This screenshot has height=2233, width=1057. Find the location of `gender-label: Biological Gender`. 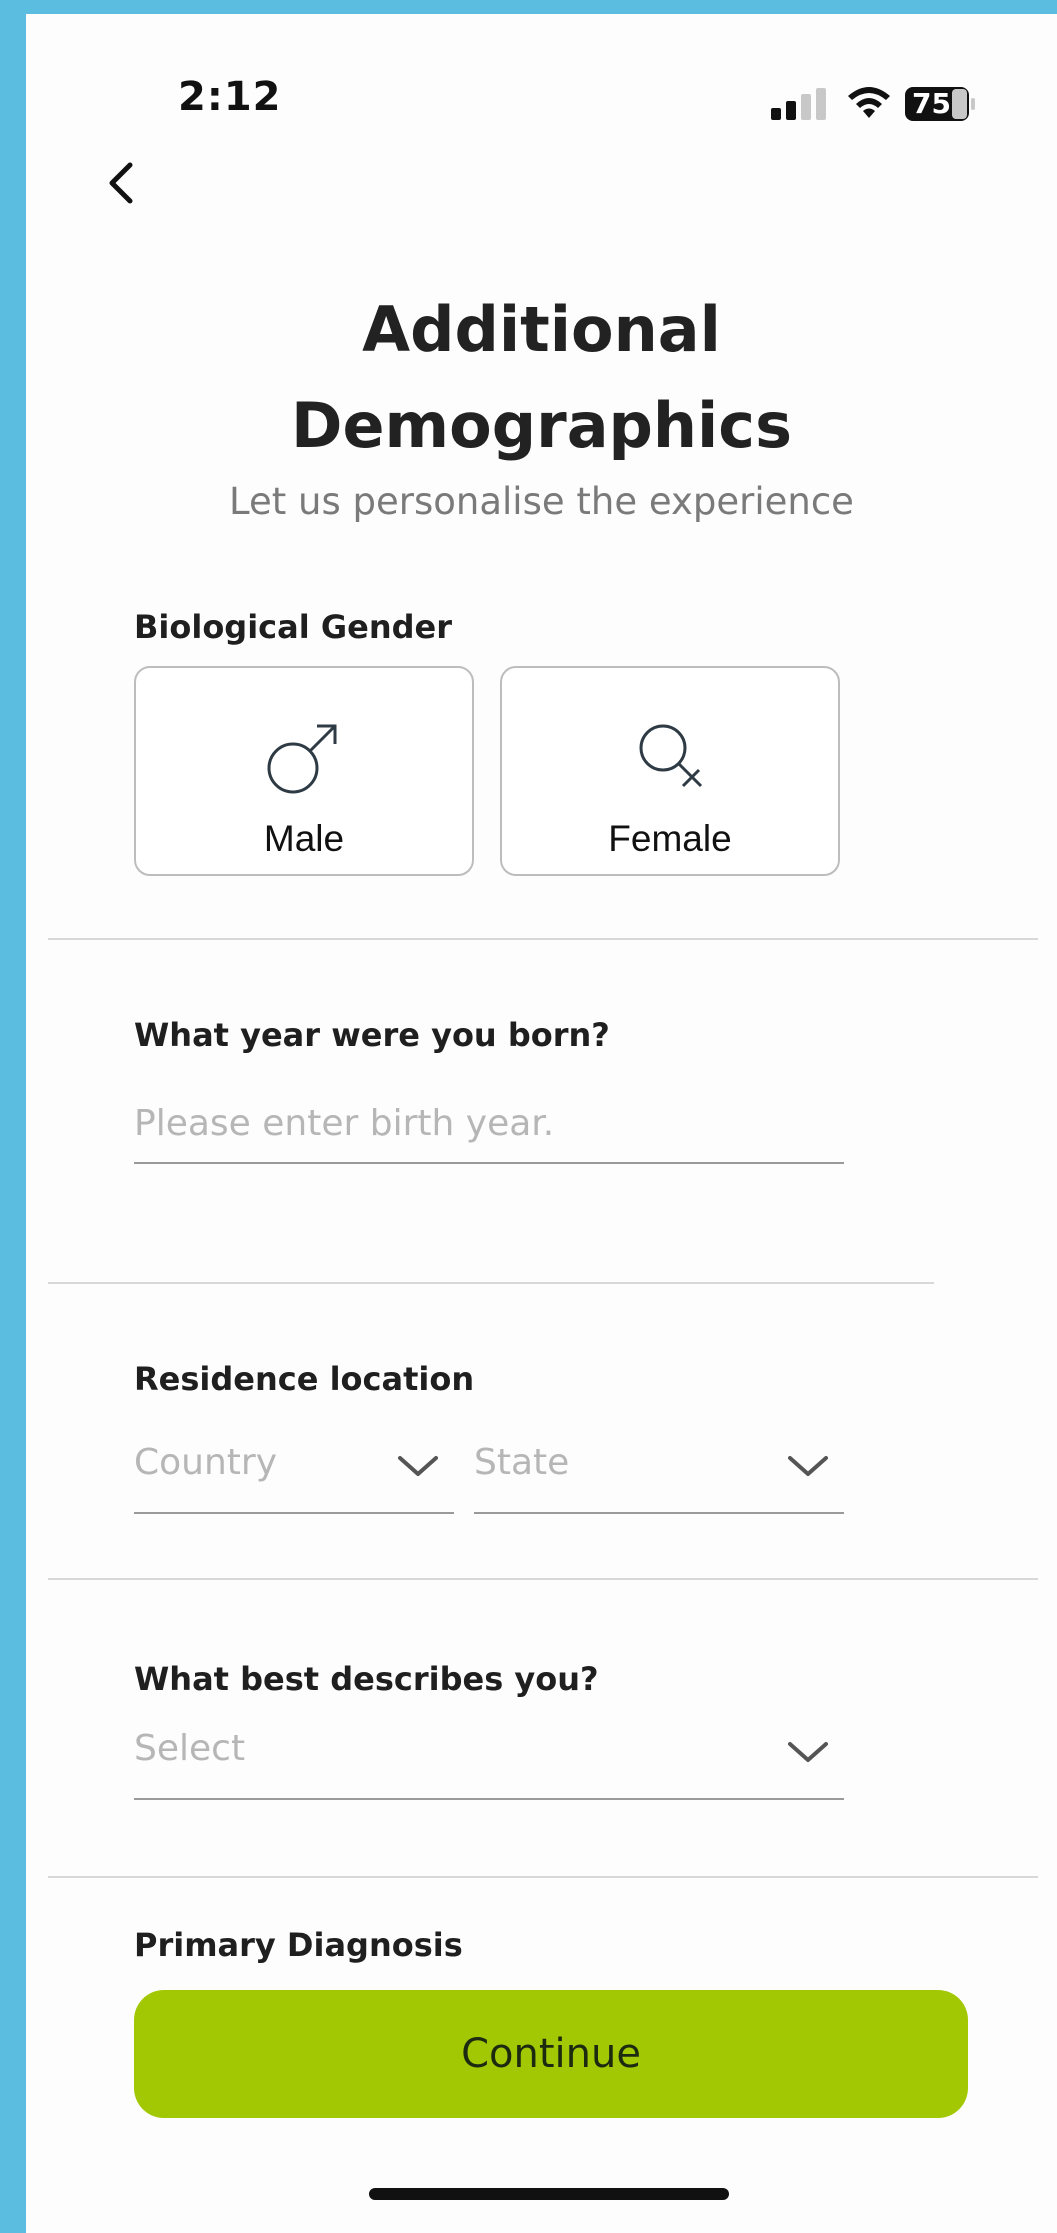

gender-label: Biological Gender is located at coordinates (293, 627).